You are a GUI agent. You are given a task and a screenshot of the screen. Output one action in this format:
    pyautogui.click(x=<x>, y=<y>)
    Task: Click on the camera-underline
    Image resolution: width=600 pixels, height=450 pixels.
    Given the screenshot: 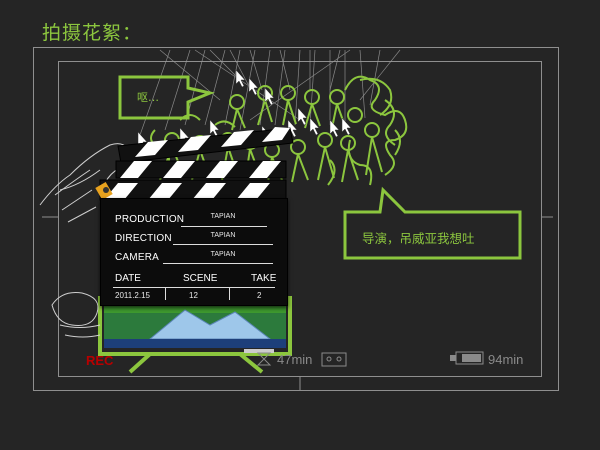 What is the action you would take?
    pyautogui.click(x=218, y=263)
    